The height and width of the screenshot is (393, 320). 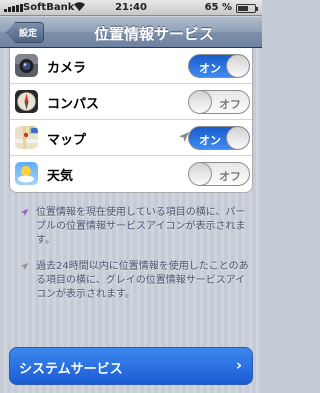 What do you see at coordinates (131, 102) in the screenshot?
I see `list-item-compass: コンパス オフ` at bounding box center [131, 102].